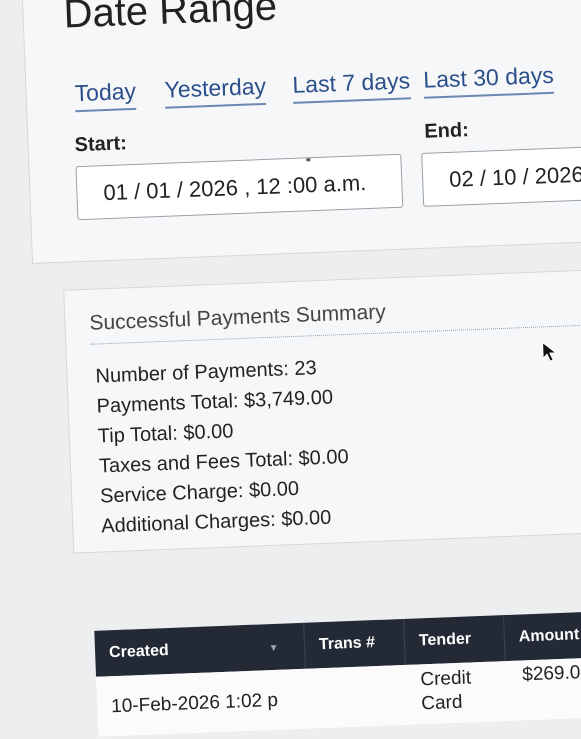 This screenshot has height=739, width=581. Describe the element at coordinates (101, 144) in the screenshot. I see `start-label: Start:` at that location.